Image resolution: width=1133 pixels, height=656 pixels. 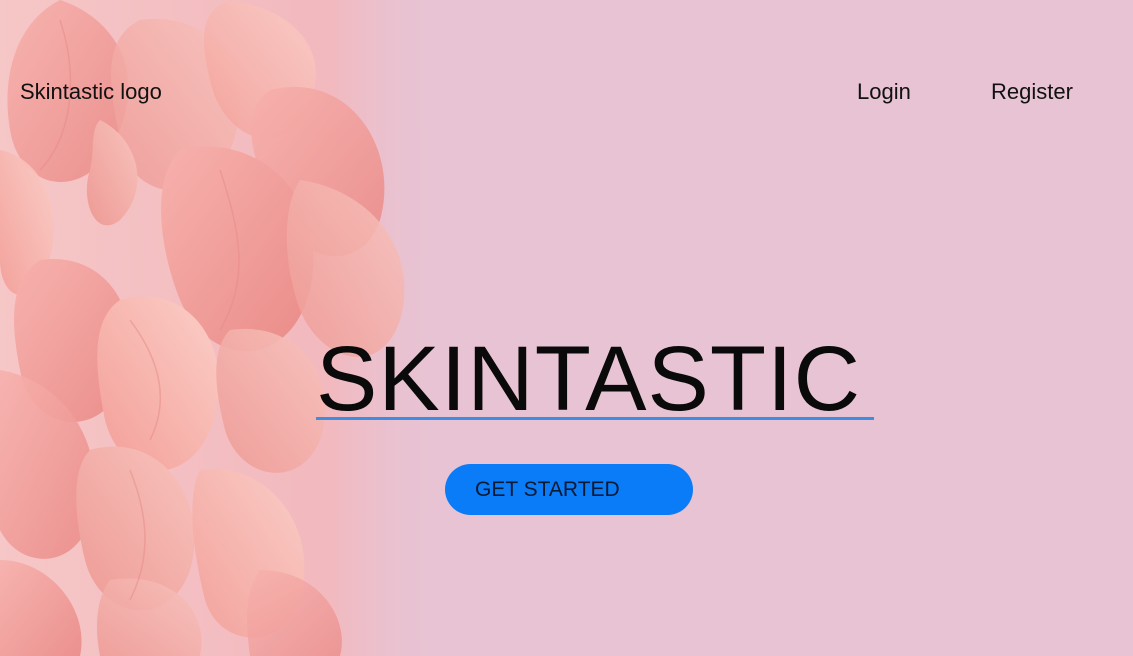 I want to click on logo-text: Skintastic logo, so click(x=91, y=92).